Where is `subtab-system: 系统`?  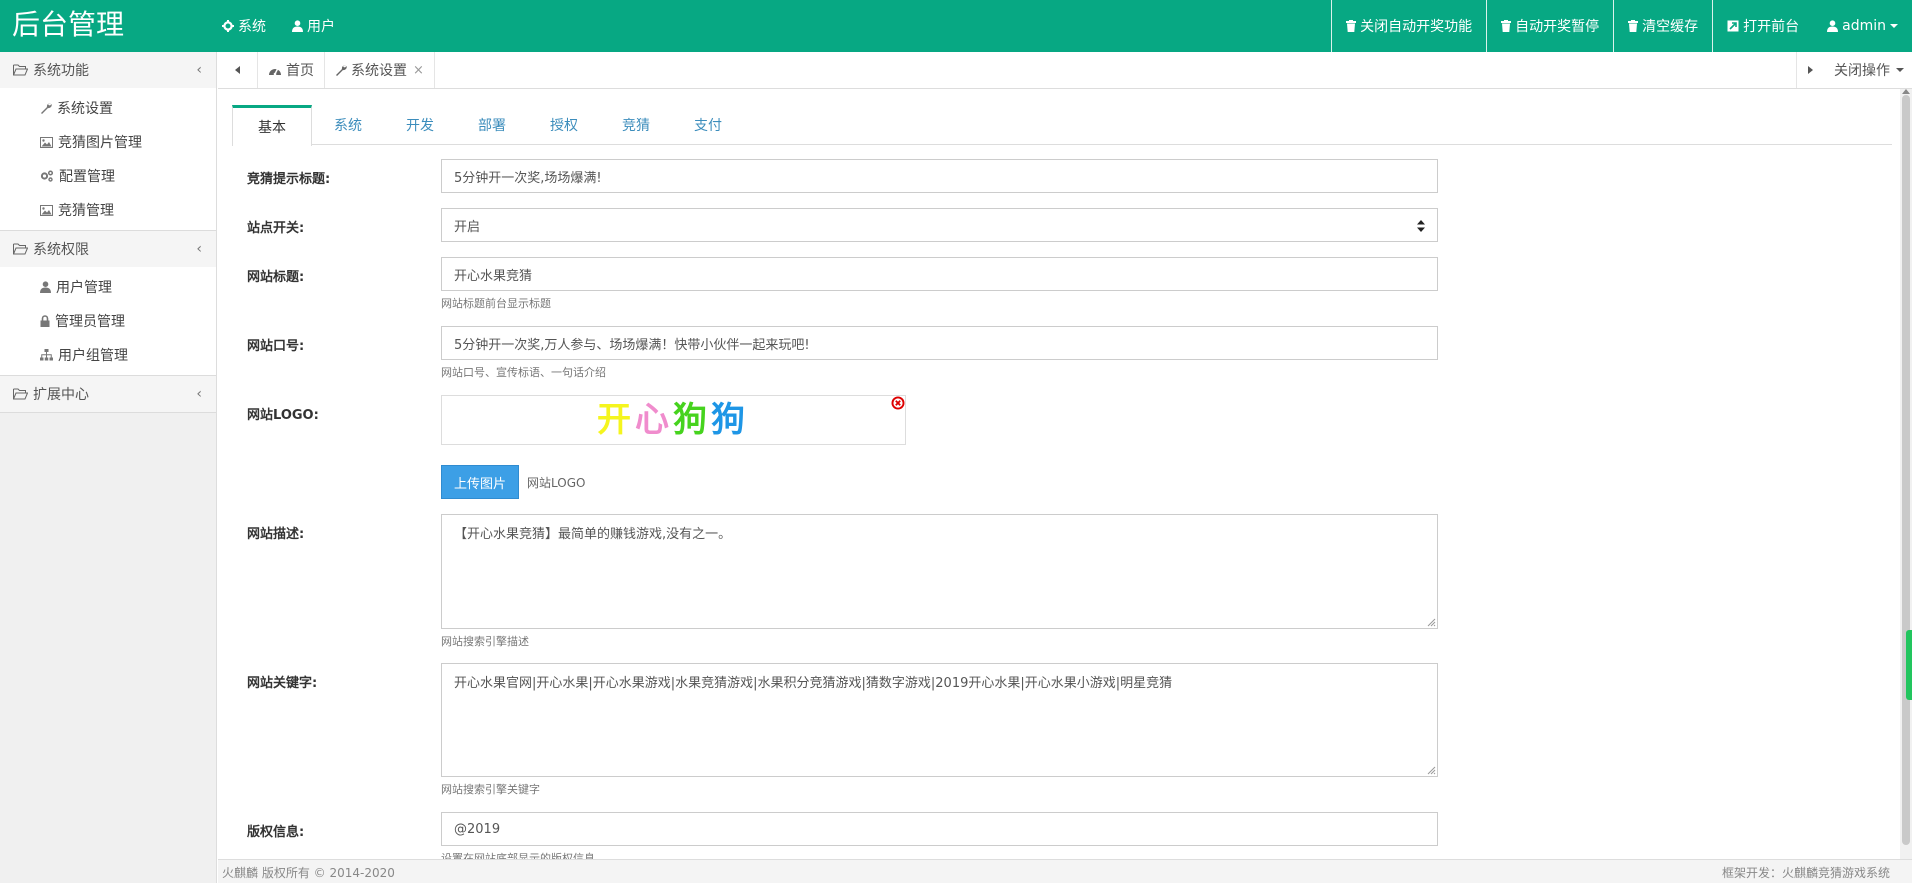
subtab-system: 系统 is located at coordinates (348, 125).